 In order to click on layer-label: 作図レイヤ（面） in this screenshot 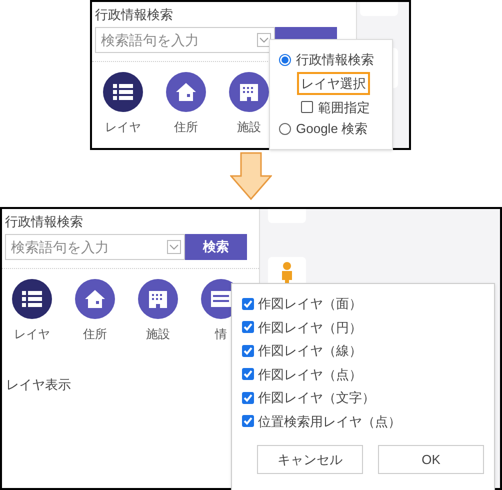, I will do `click(310, 304)`.